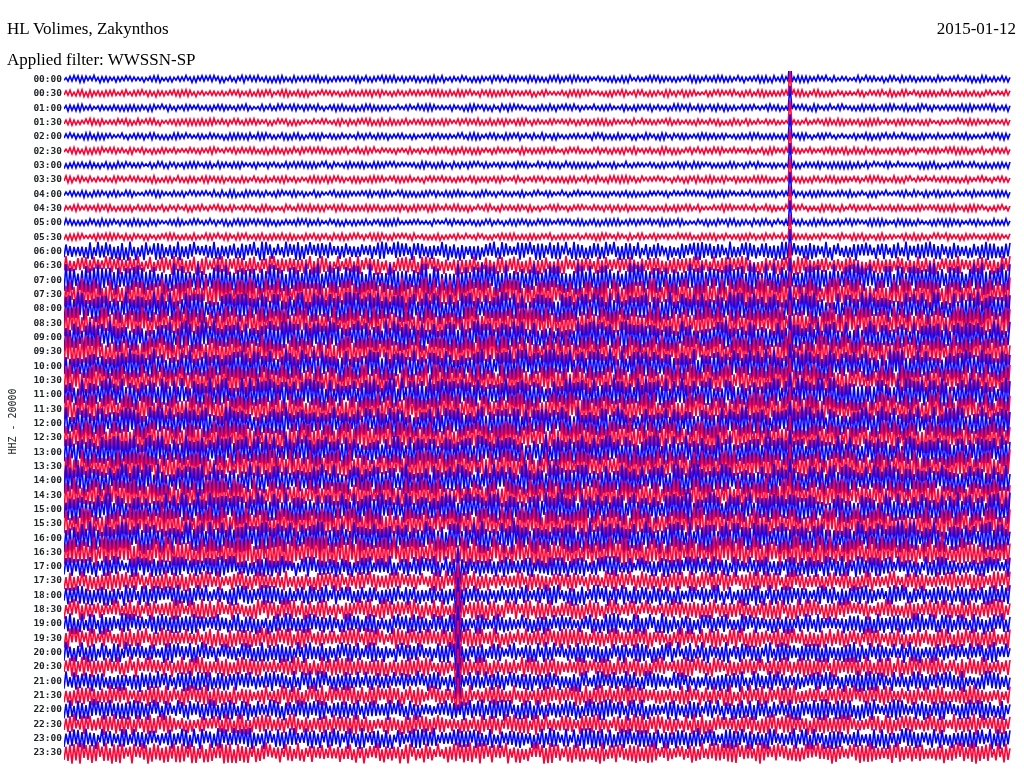 The image size is (1024, 780). I want to click on time-label: 19:00, so click(47, 623).